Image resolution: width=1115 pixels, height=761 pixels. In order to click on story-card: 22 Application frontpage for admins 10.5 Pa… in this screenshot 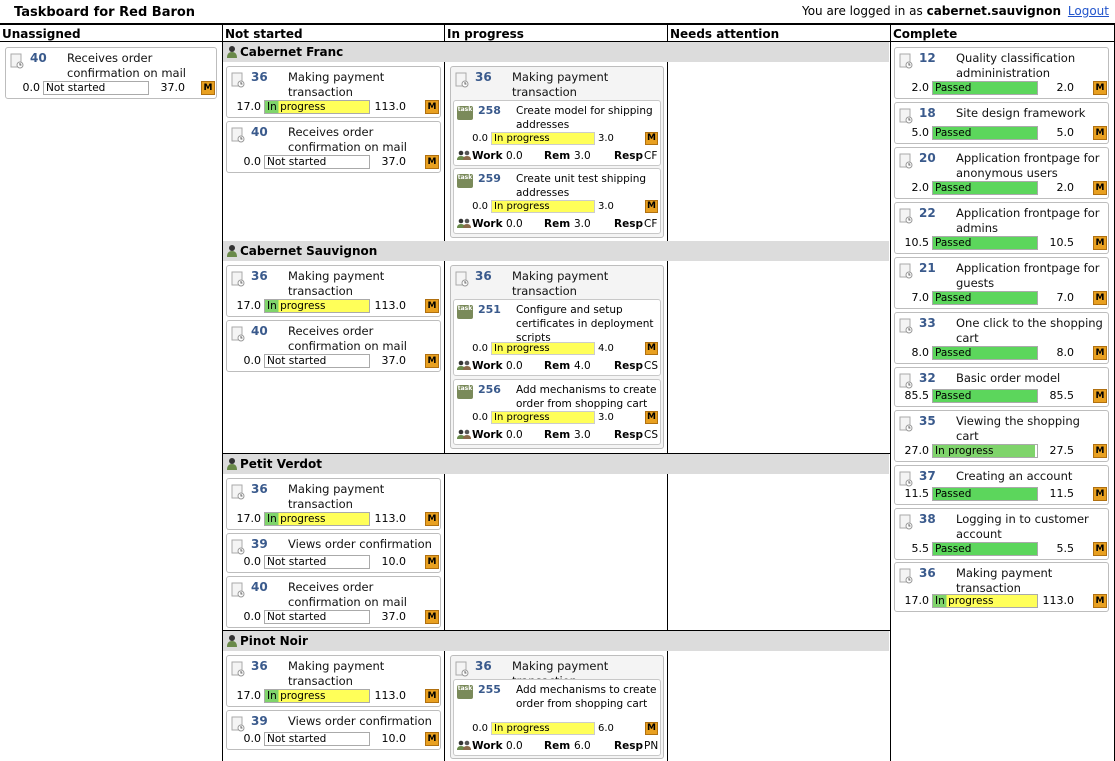, I will do `click(1001, 228)`.